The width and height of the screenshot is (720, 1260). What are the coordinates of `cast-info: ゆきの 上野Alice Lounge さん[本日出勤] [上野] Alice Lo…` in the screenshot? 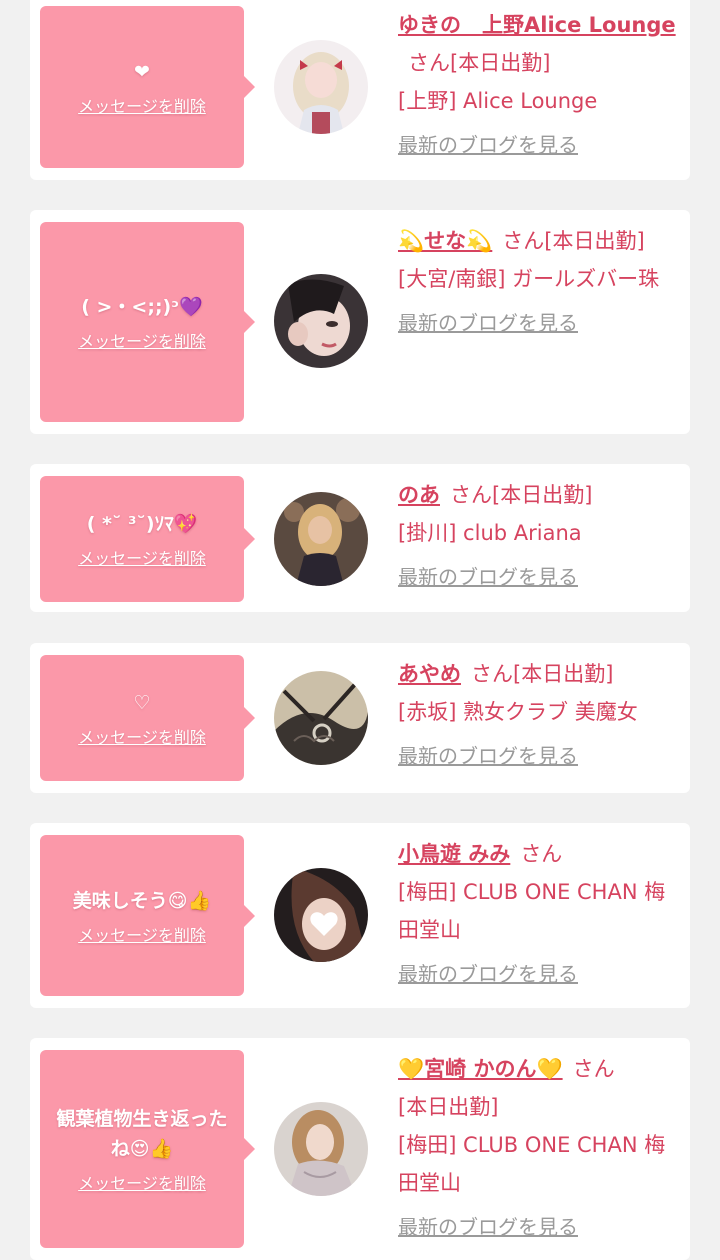 It's located at (539, 85).